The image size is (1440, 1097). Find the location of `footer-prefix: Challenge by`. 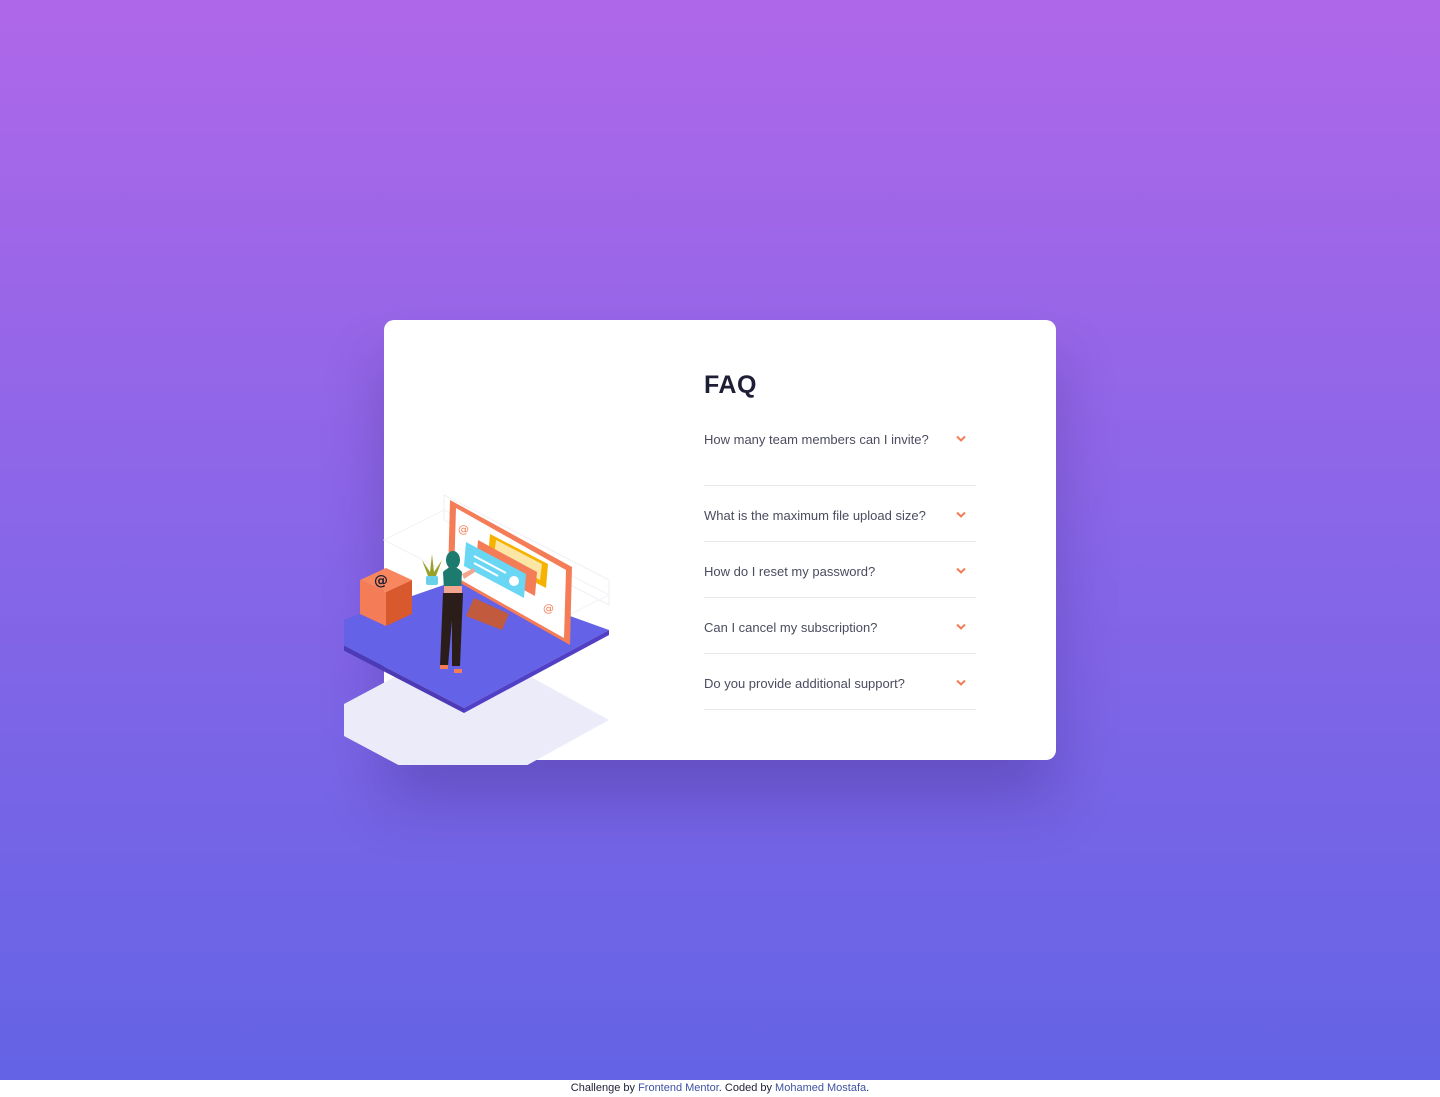

footer-prefix: Challenge by is located at coordinates (602, 1088).